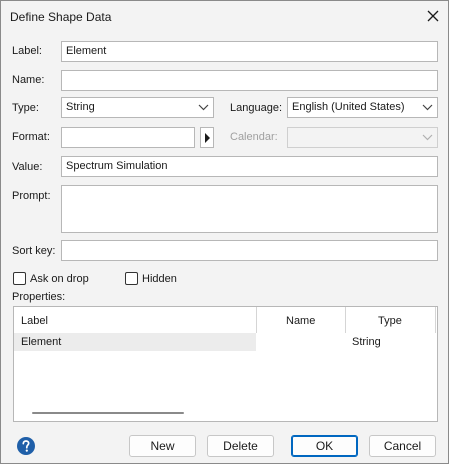  Describe the element at coordinates (249, 250) in the screenshot. I see `sort-key-input` at that location.